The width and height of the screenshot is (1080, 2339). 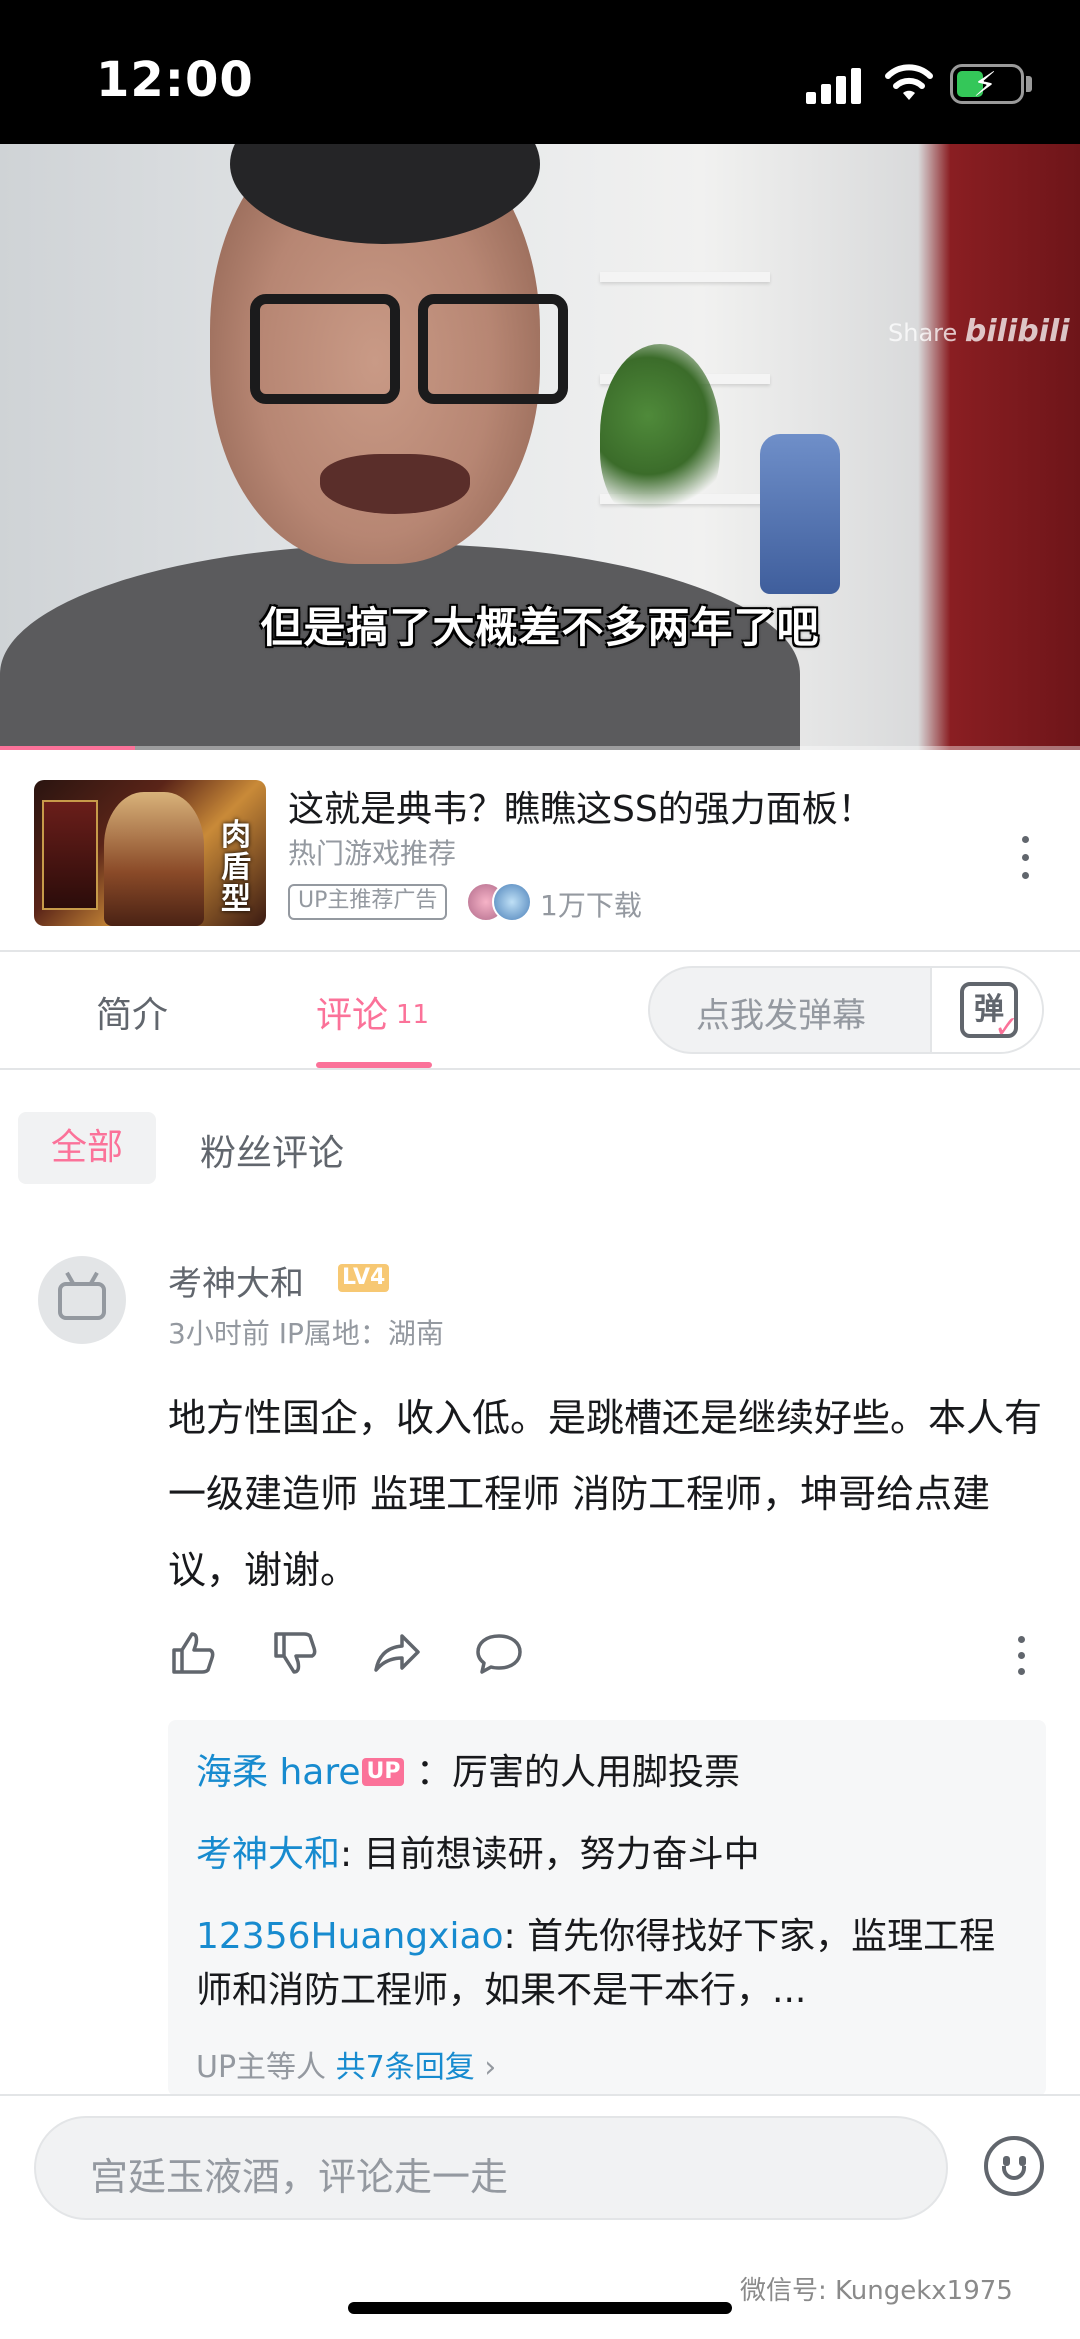 I want to click on status-time: 12:00, so click(x=175, y=80).